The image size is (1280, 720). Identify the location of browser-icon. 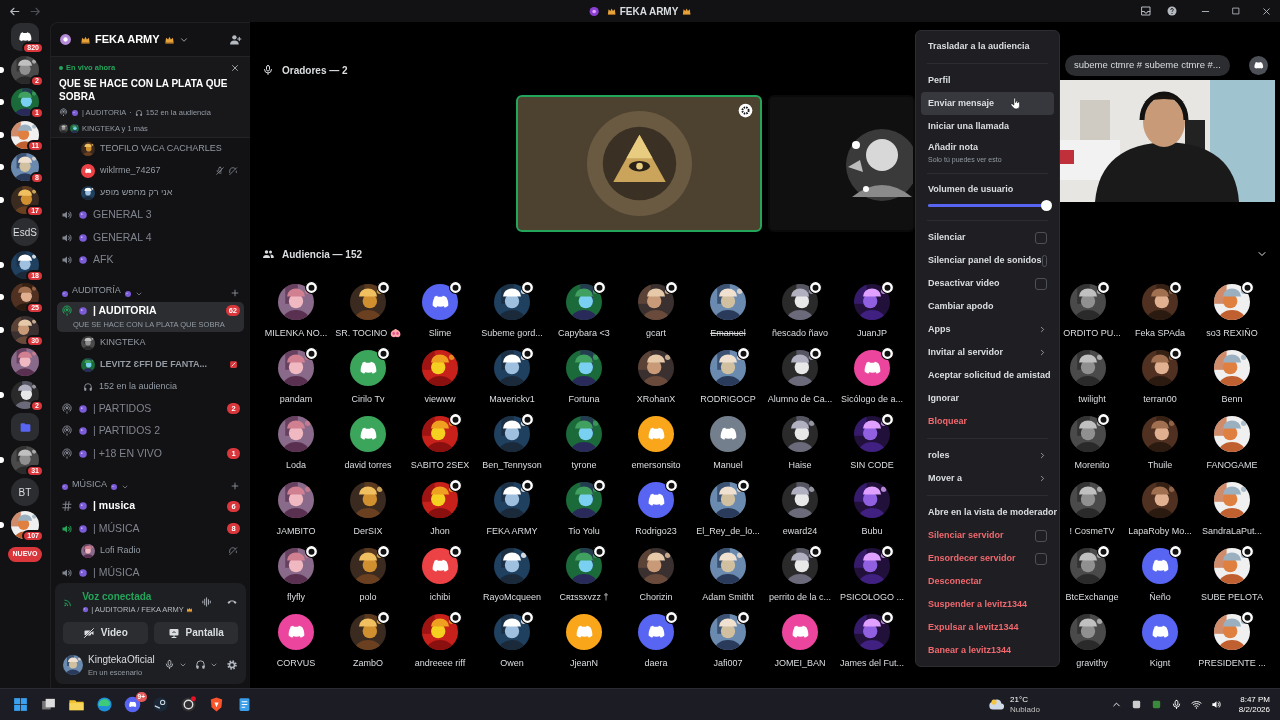
(104, 704).